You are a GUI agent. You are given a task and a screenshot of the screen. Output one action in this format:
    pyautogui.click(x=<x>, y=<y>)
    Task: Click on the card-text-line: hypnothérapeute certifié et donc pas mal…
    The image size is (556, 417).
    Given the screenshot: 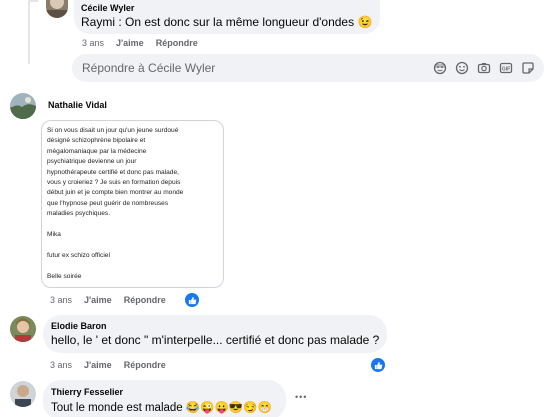 What is the action you would take?
    pyautogui.click(x=113, y=172)
    